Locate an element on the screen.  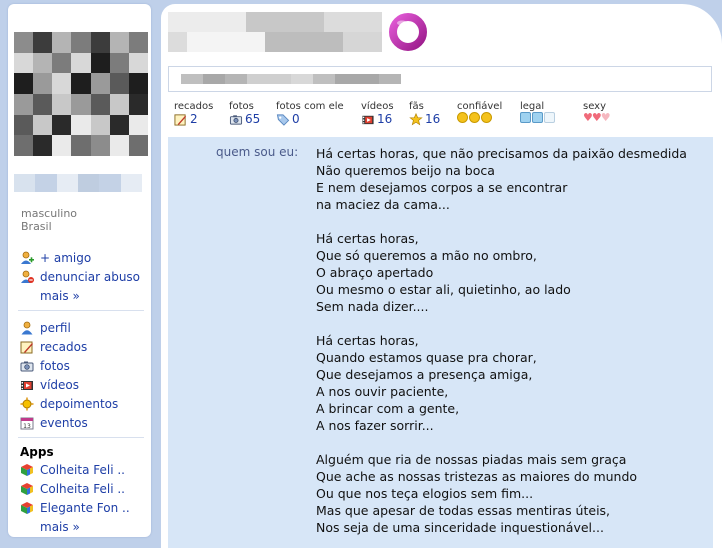
about-line: Ou mesmo o estar ali, quietinho, ao lado is located at coordinates (443, 289).